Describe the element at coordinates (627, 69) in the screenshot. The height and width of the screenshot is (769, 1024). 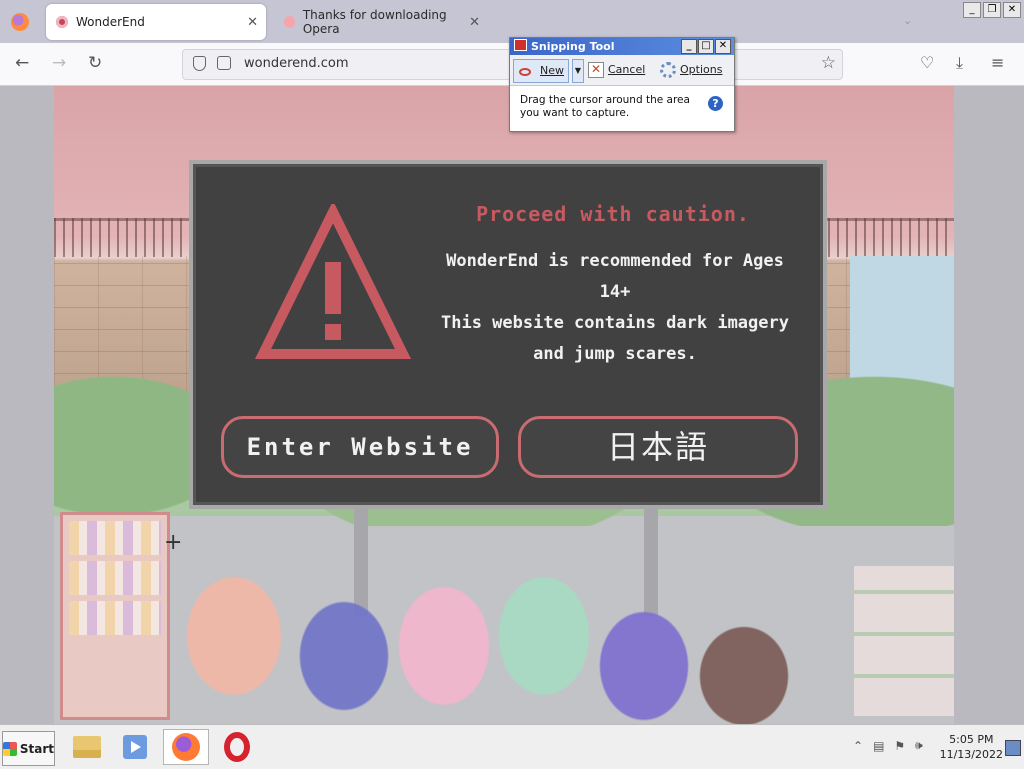
I see `cancel-label: Cancel` at that location.